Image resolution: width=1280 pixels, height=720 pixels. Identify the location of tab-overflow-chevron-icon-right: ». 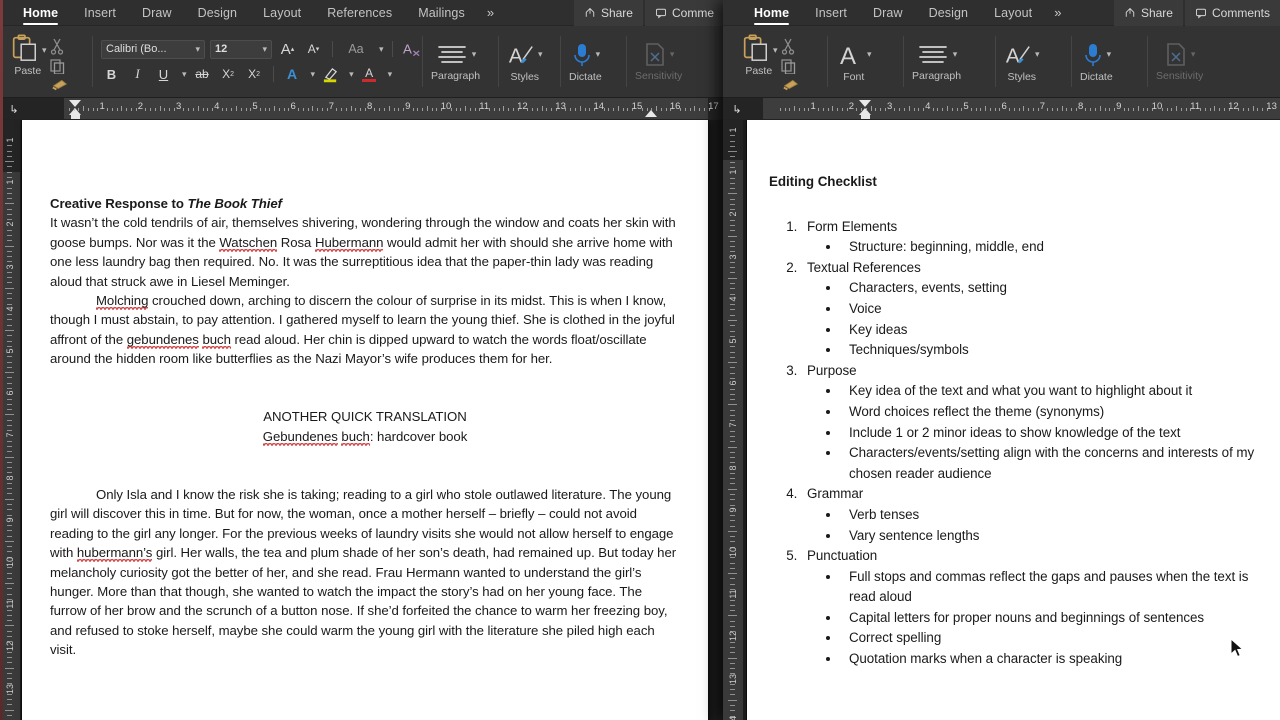
(1057, 13).